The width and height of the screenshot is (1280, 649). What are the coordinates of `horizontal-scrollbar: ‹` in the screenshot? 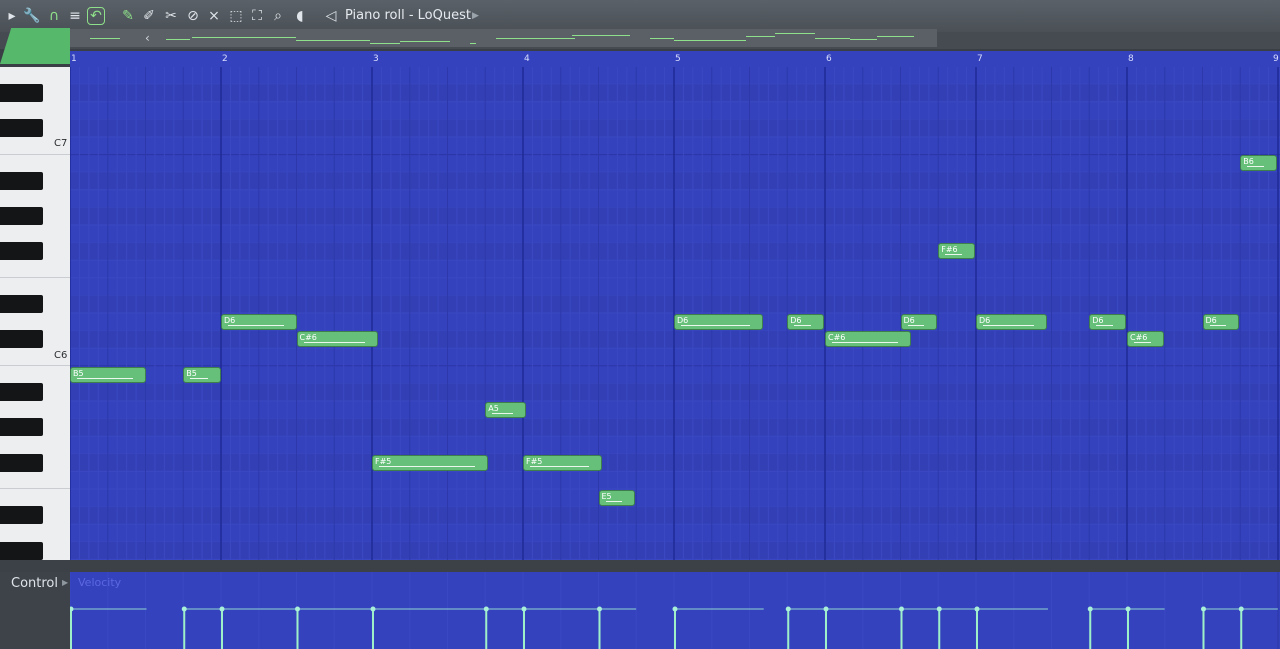 It's located at (503, 38).